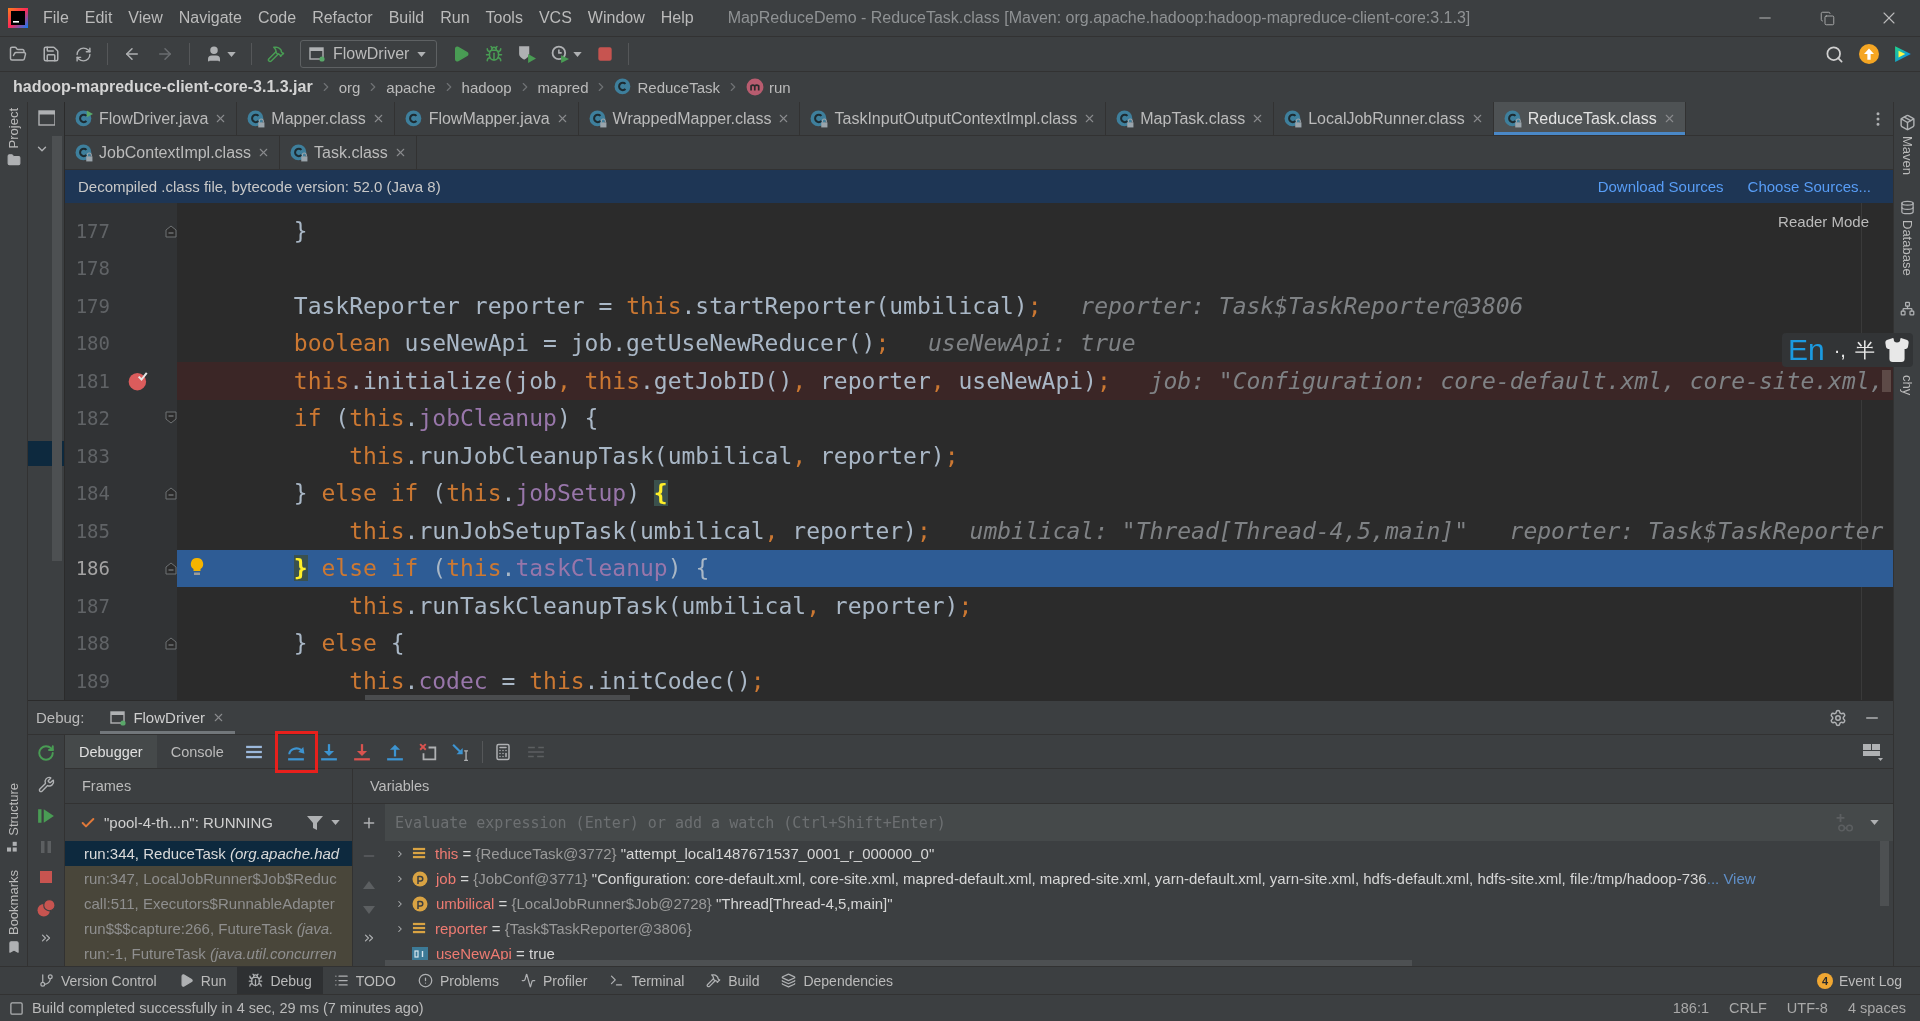 Image resolution: width=1920 pixels, height=1021 pixels. What do you see at coordinates (1859, 980) in the screenshot?
I see `event-log-button: 4 Event Log` at bounding box center [1859, 980].